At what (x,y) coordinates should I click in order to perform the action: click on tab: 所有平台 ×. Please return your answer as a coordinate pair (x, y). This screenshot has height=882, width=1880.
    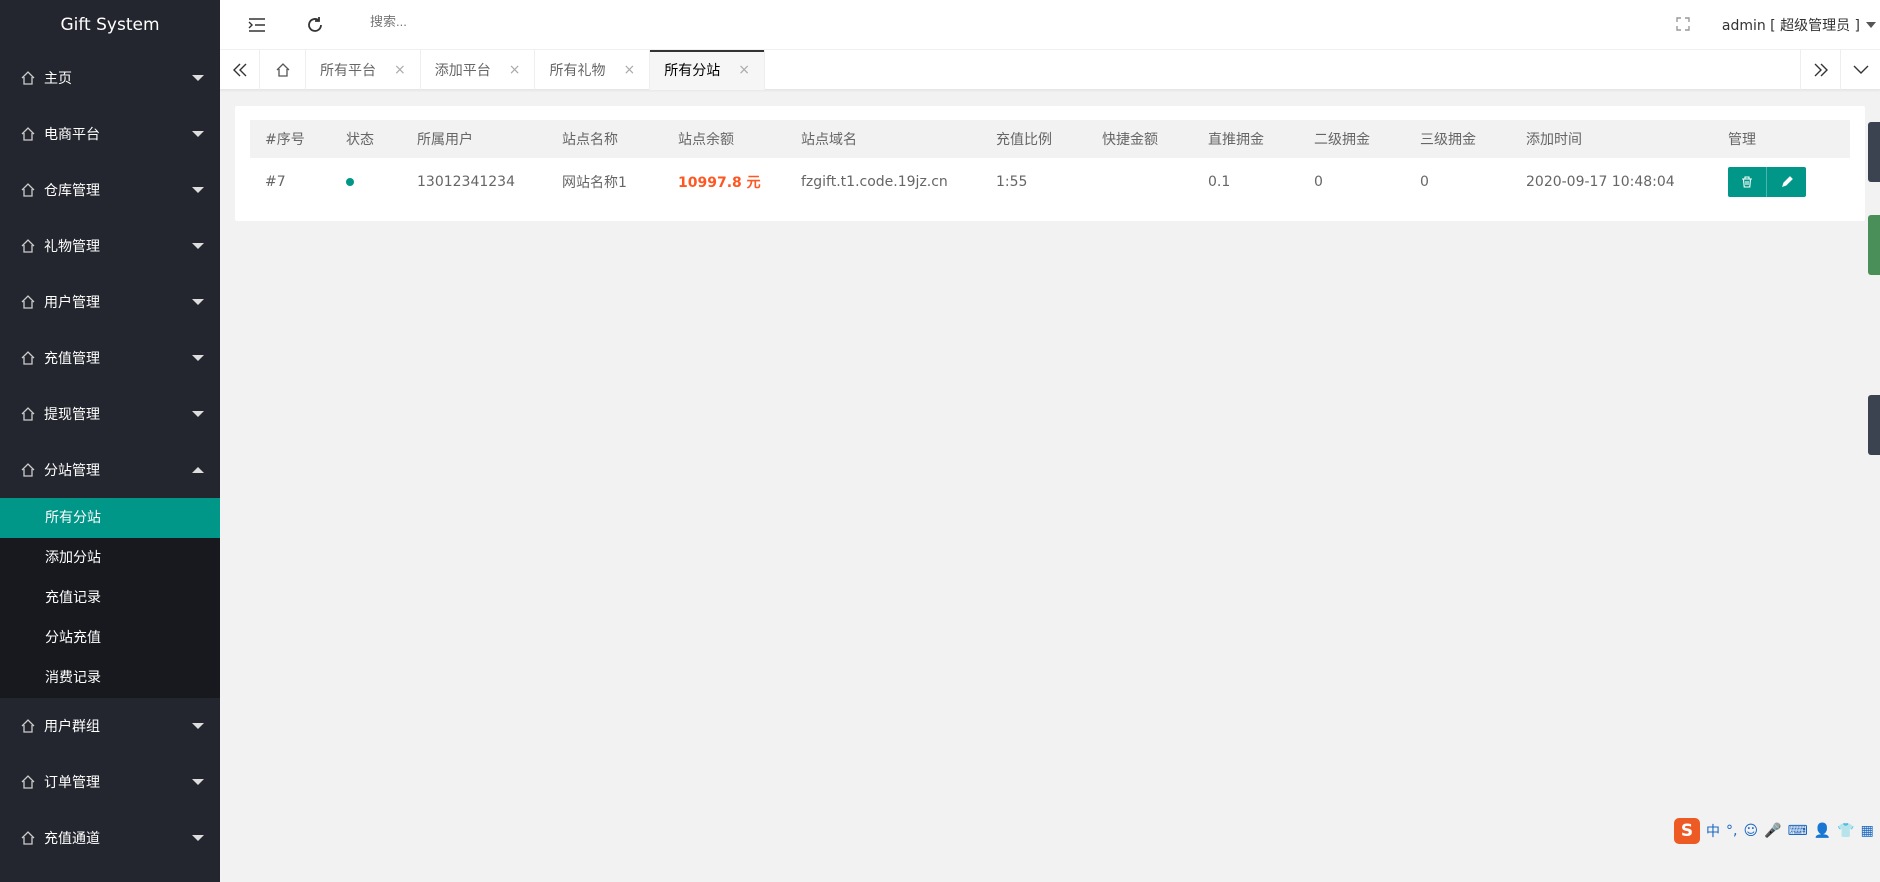
    Looking at the image, I should click on (363, 70).